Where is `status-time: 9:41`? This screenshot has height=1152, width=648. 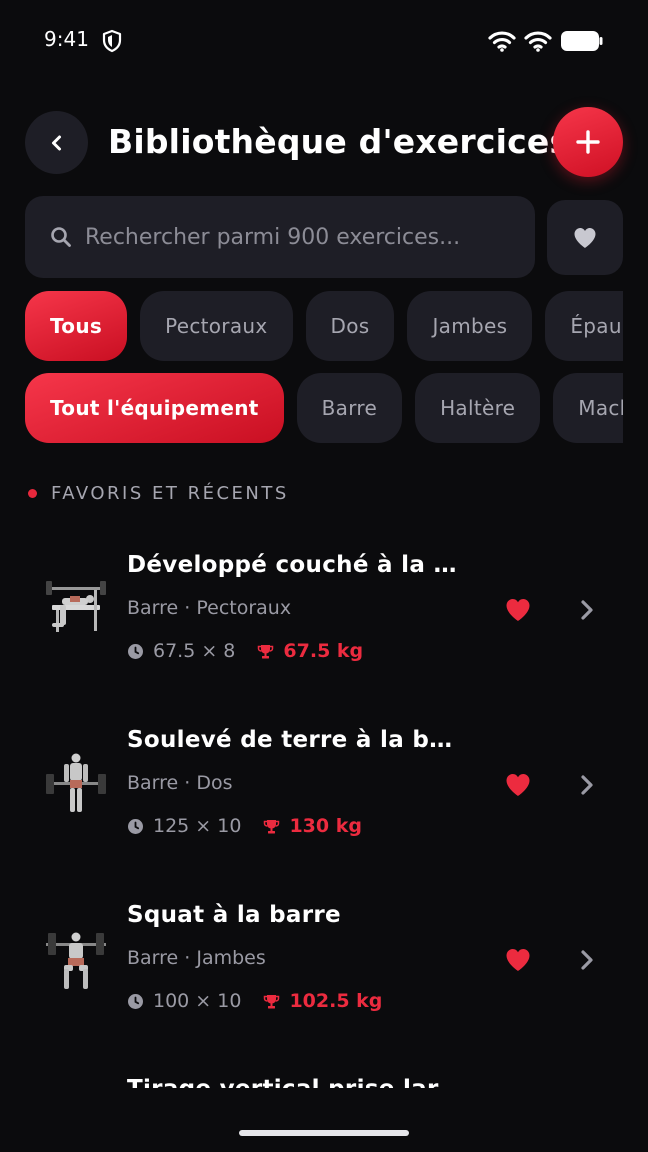
status-time: 9:41 is located at coordinates (66, 39).